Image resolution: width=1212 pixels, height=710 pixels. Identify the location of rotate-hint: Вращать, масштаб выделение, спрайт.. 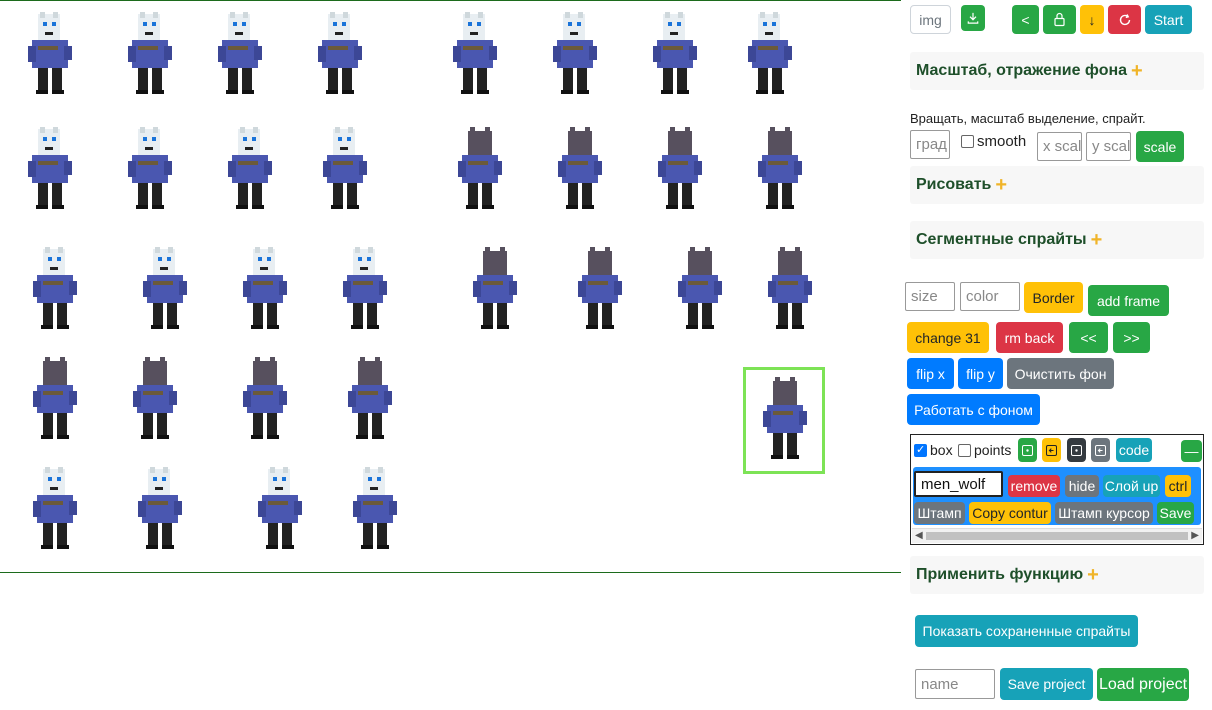
(1028, 118).